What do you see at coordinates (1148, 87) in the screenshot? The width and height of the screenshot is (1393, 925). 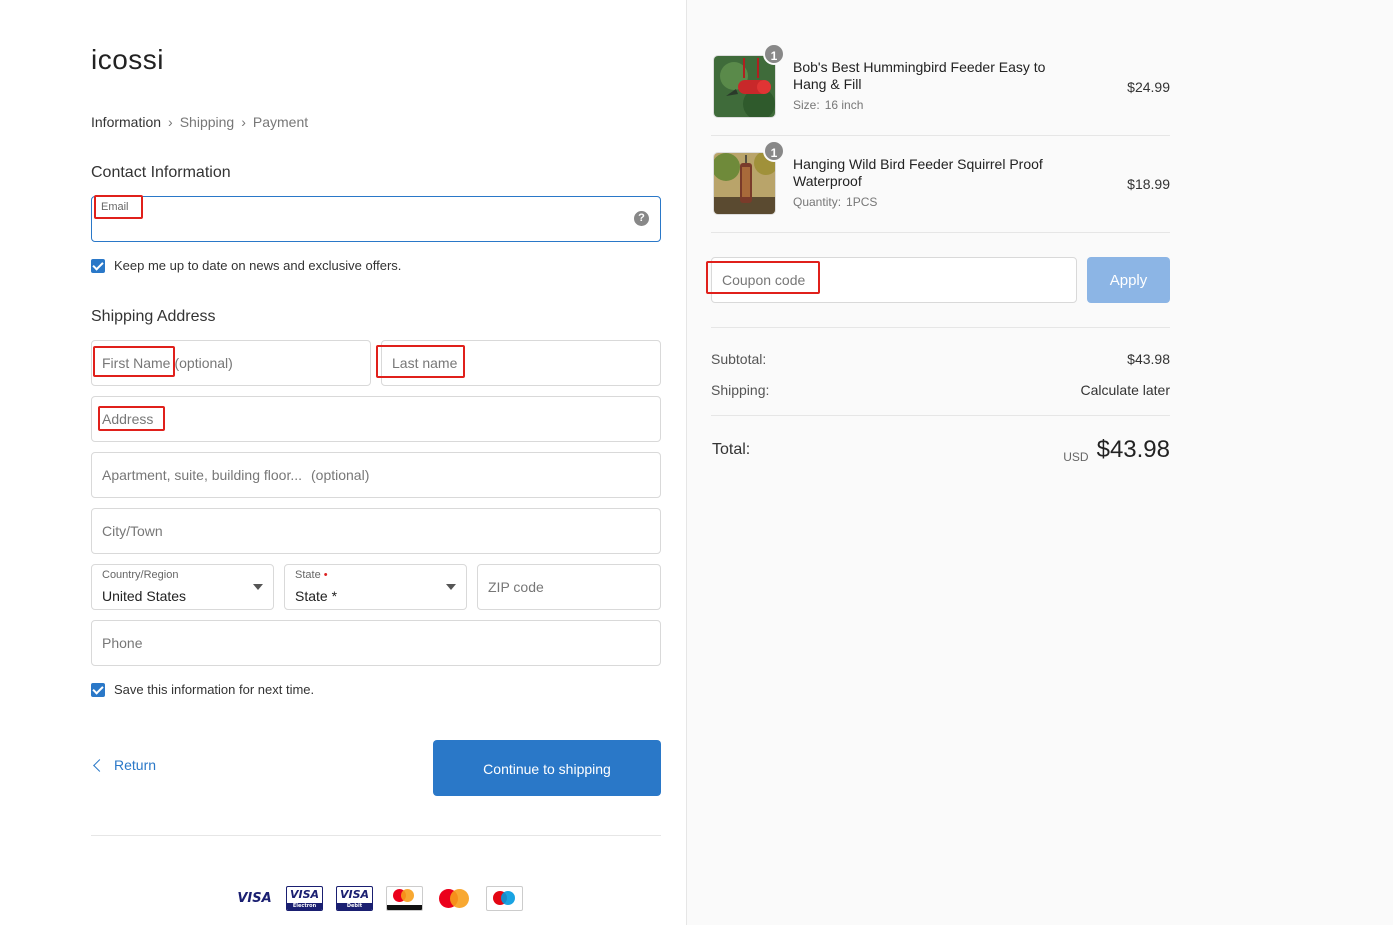 I see `cart-item-price: $24.99` at bounding box center [1148, 87].